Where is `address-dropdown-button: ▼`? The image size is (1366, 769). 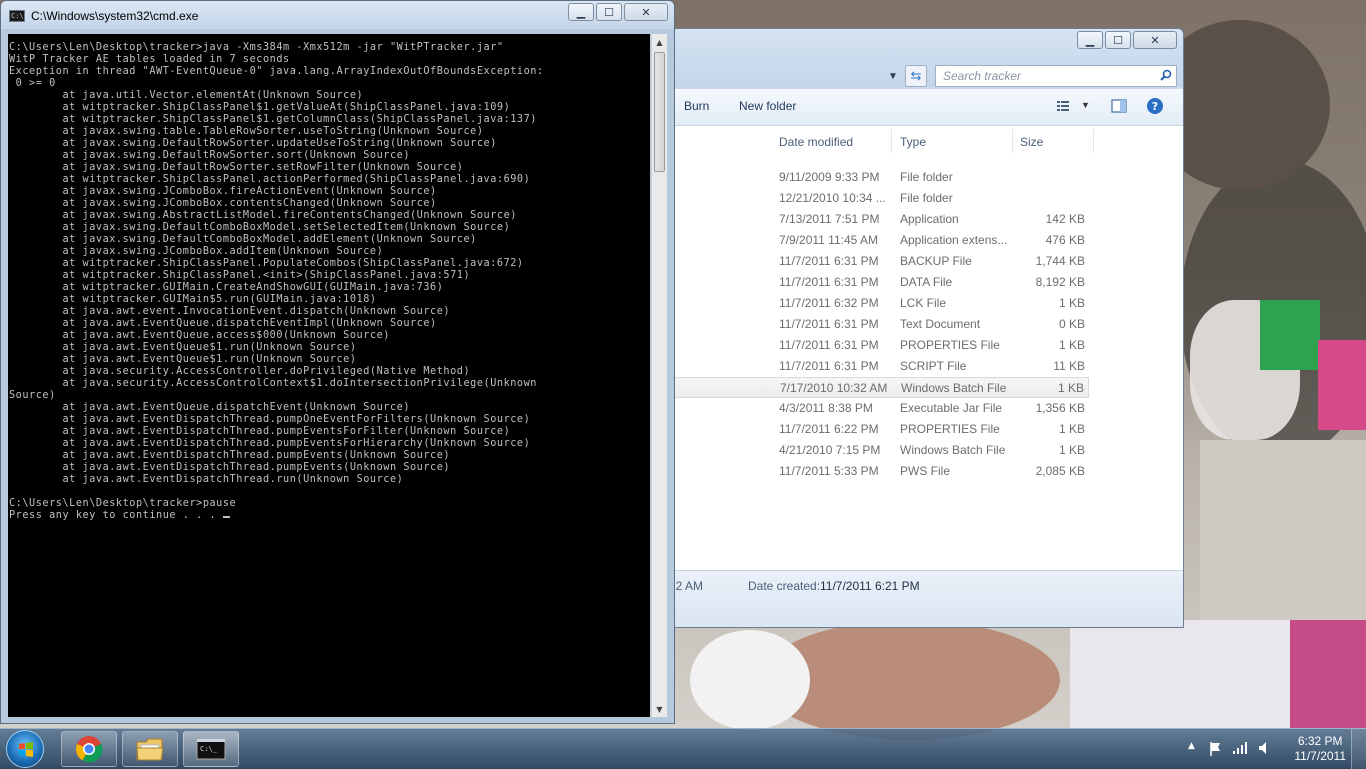
address-dropdown-button: ▼ is located at coordinates (893, 76).